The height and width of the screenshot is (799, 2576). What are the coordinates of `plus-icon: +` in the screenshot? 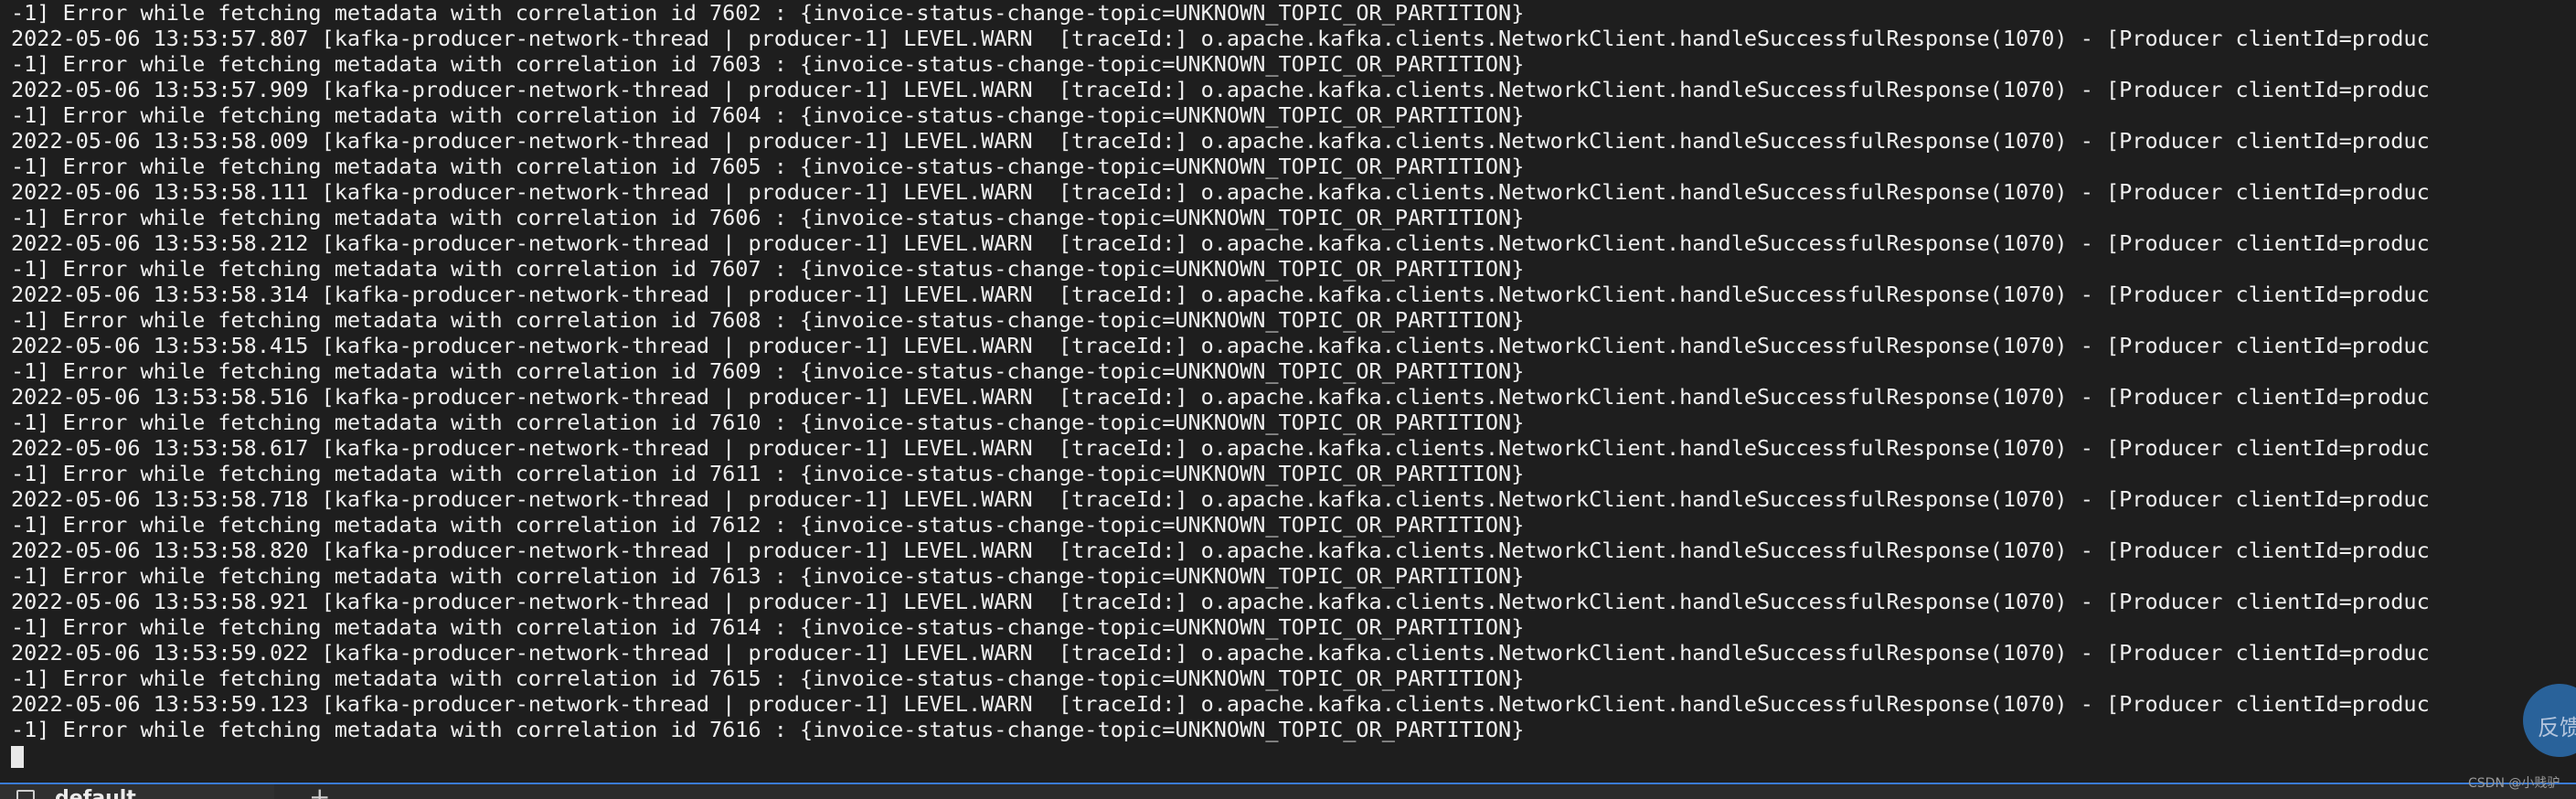 It's located at (319, 791).